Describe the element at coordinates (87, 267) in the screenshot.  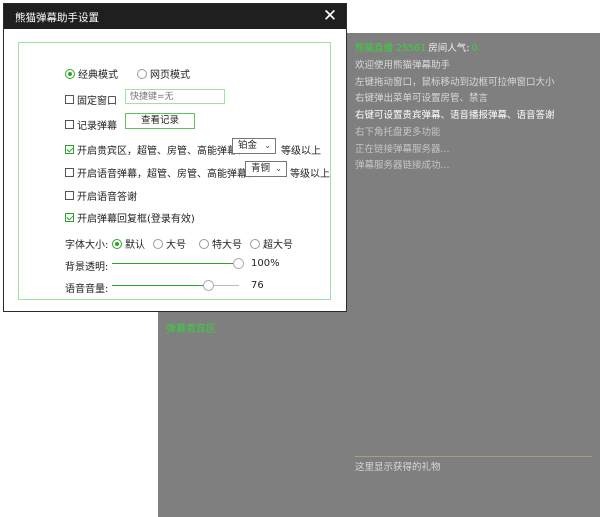
I see `bg-opacity-label: 背景透明:` at that location.